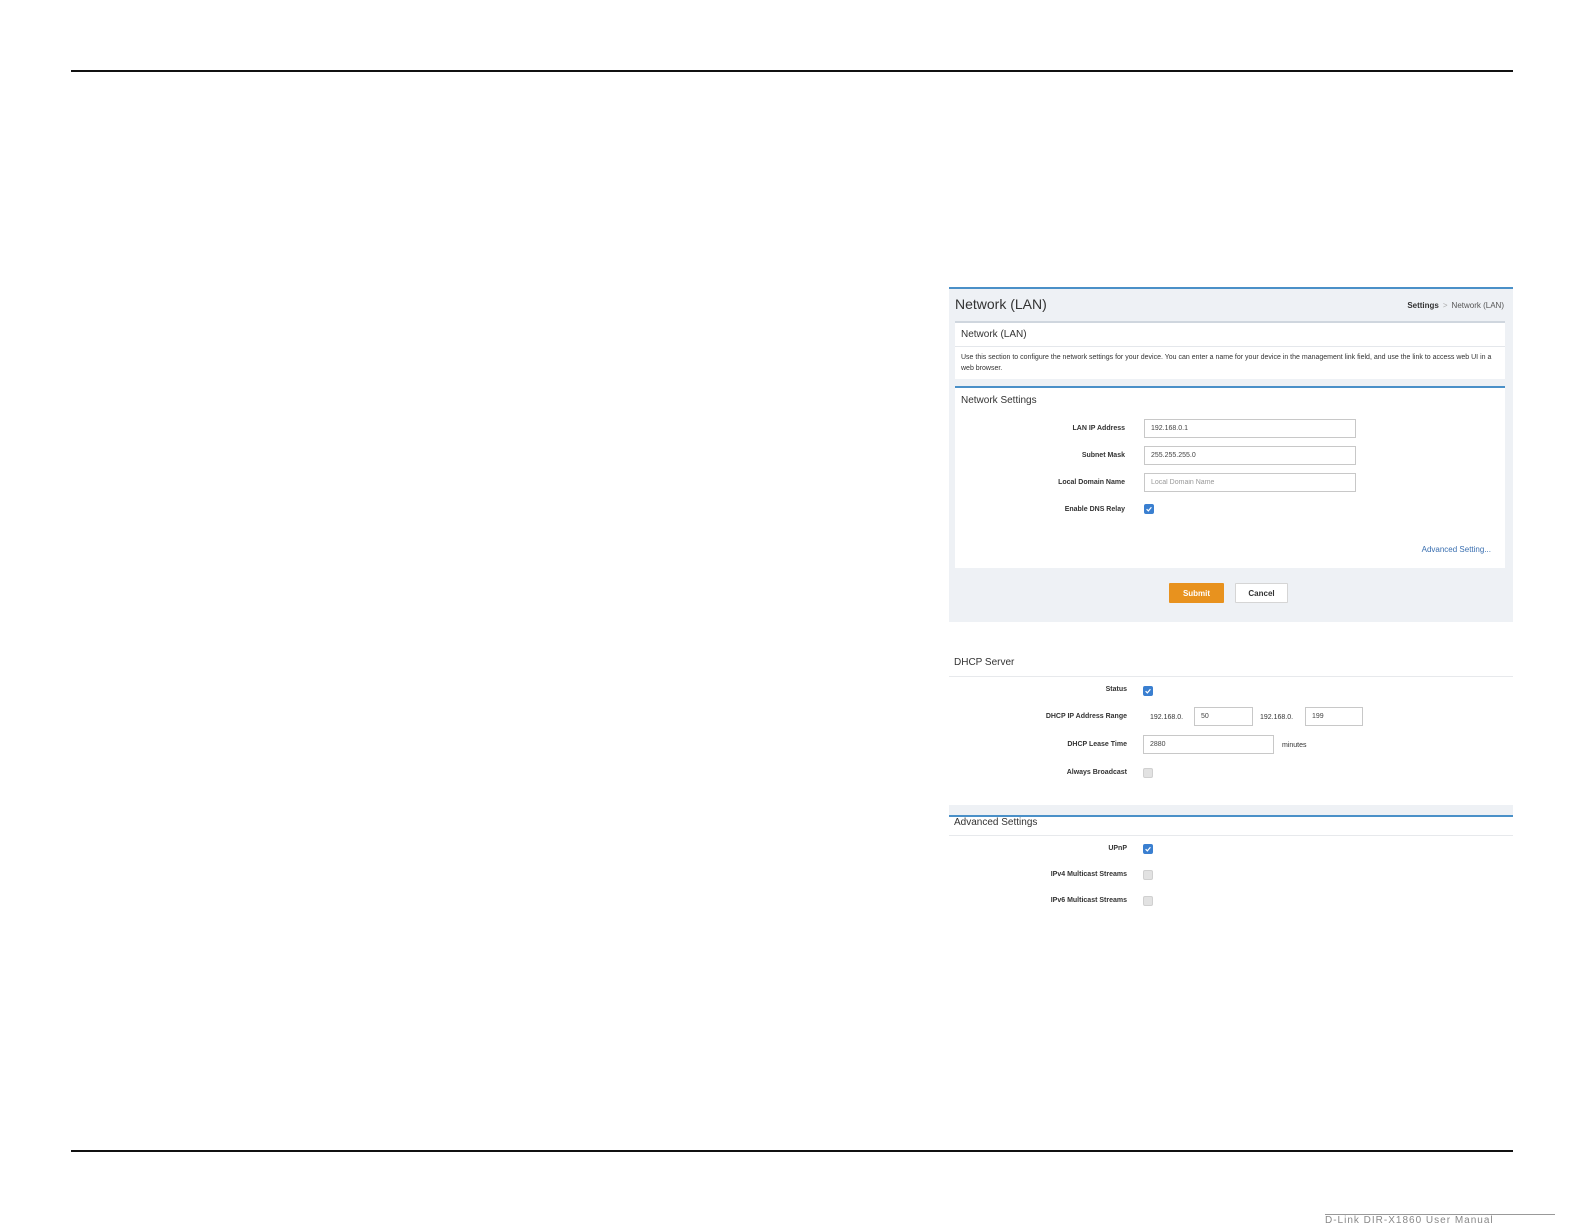 The width and height of the screenshot is (1585, 1226). Describe the element at coordinates (1094, 509) in the screenshot. I see `dns-relay-label: Enable DNS Relay` at that location.